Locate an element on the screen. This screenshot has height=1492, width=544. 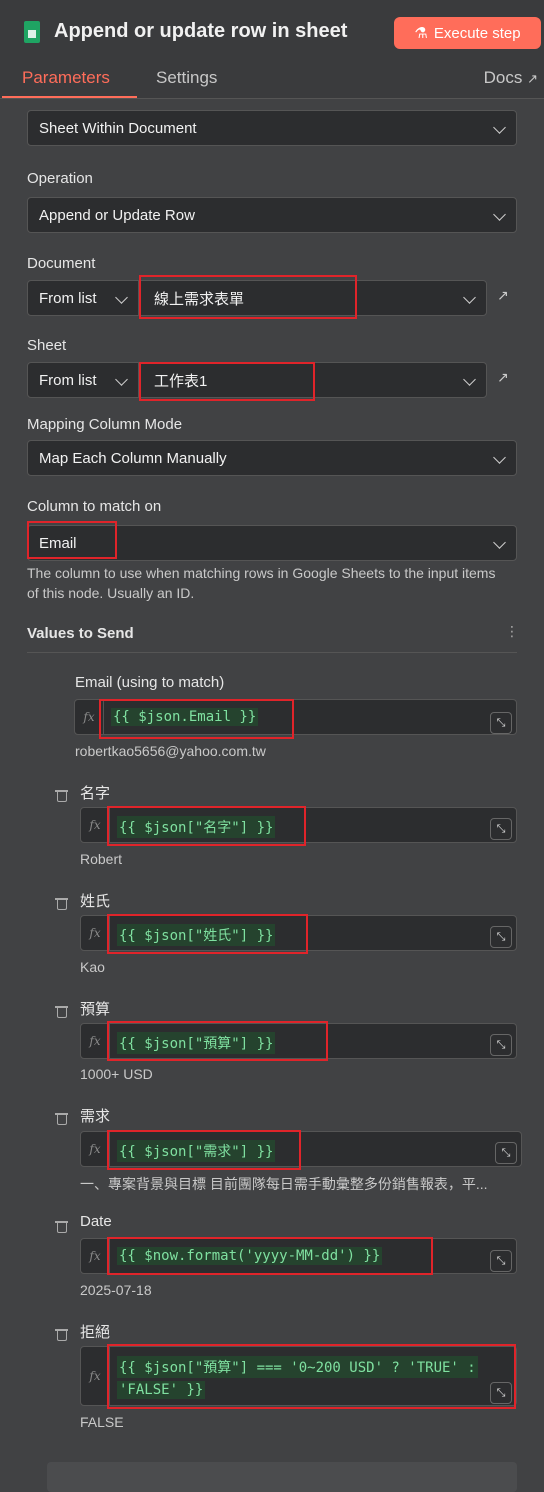
document-select: 線上需求表單 is located at coordinates (313, 298).